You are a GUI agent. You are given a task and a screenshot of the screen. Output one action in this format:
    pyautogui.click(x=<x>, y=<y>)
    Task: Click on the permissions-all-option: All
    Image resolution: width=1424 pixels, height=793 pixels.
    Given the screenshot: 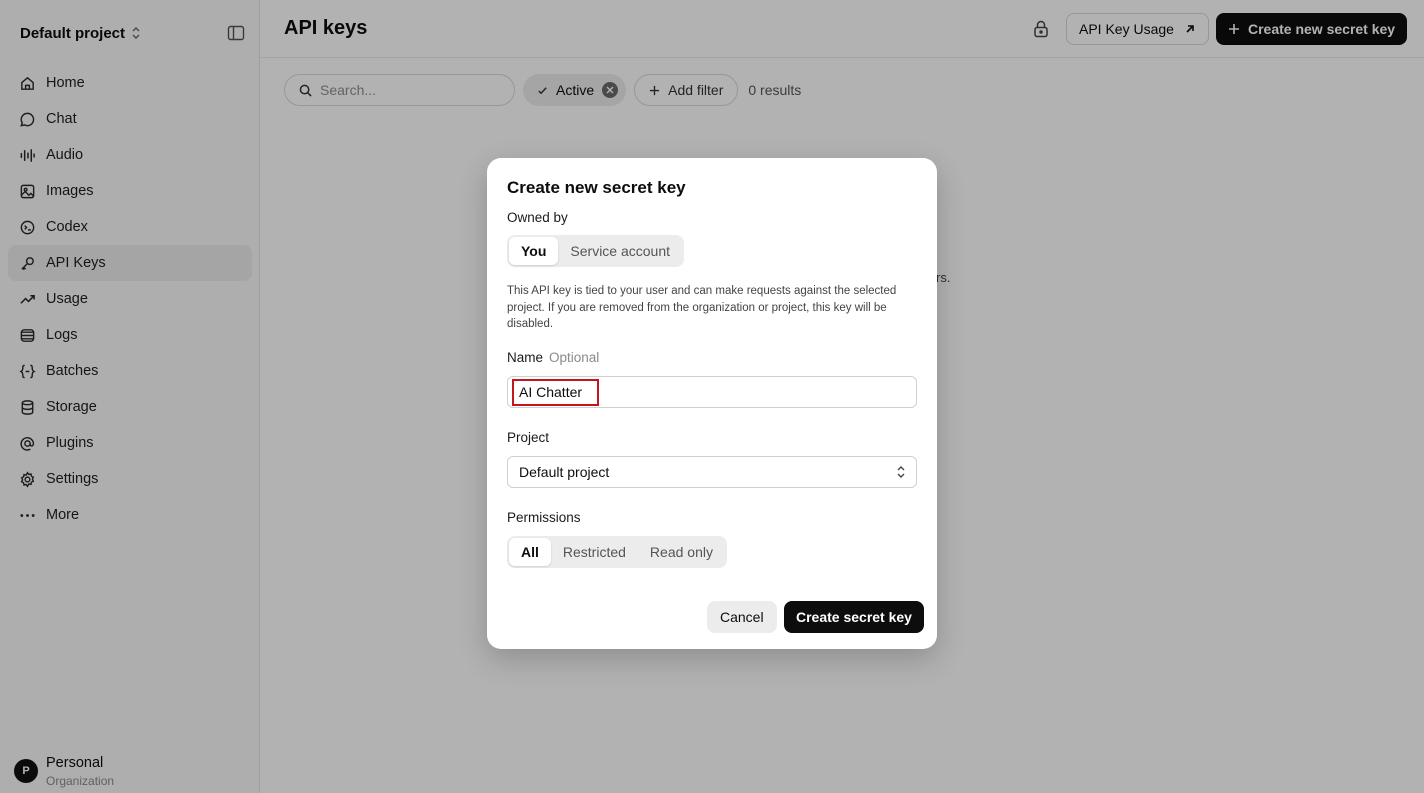 What is the action you would take?
    pyautogui.click(x=530, y=552)
    